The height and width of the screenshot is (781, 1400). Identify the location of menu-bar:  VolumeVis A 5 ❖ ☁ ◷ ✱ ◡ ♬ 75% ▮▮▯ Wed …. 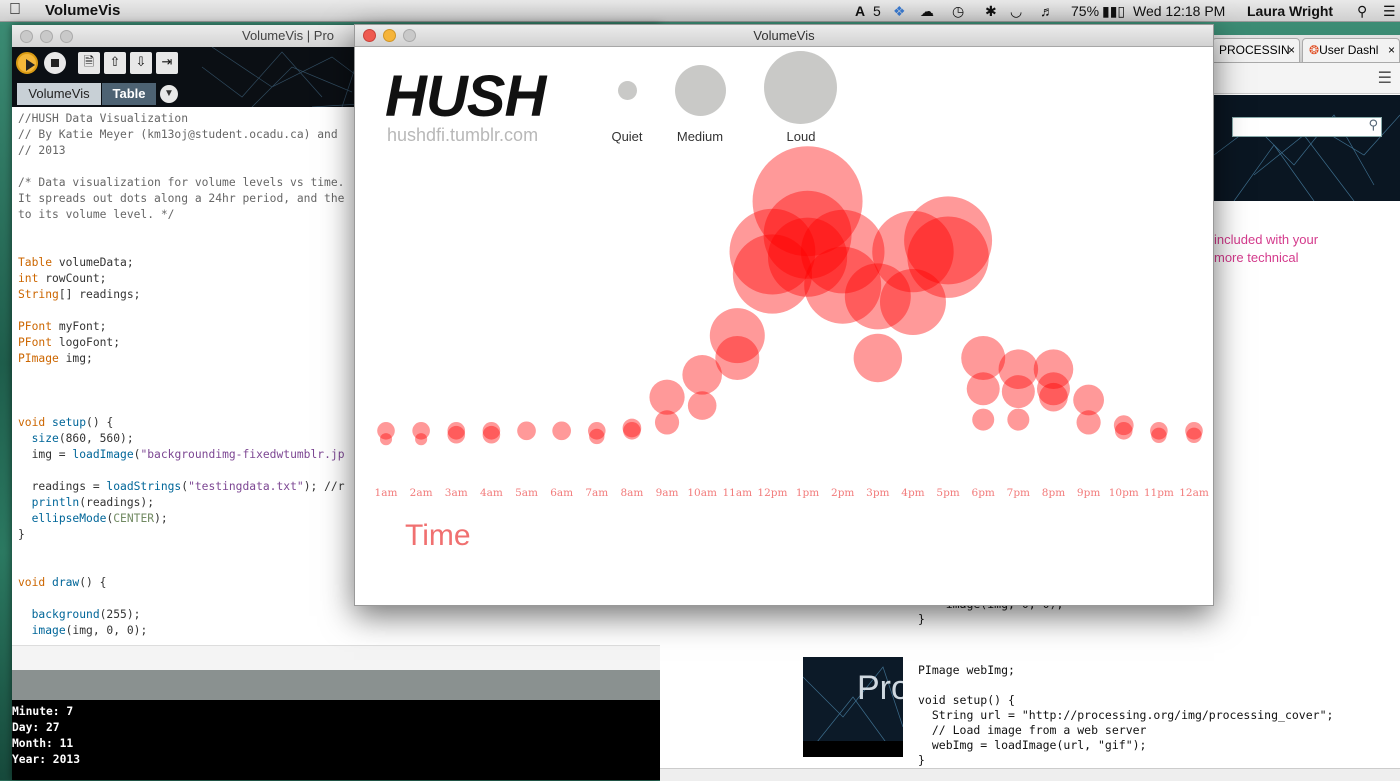
(700, 11).